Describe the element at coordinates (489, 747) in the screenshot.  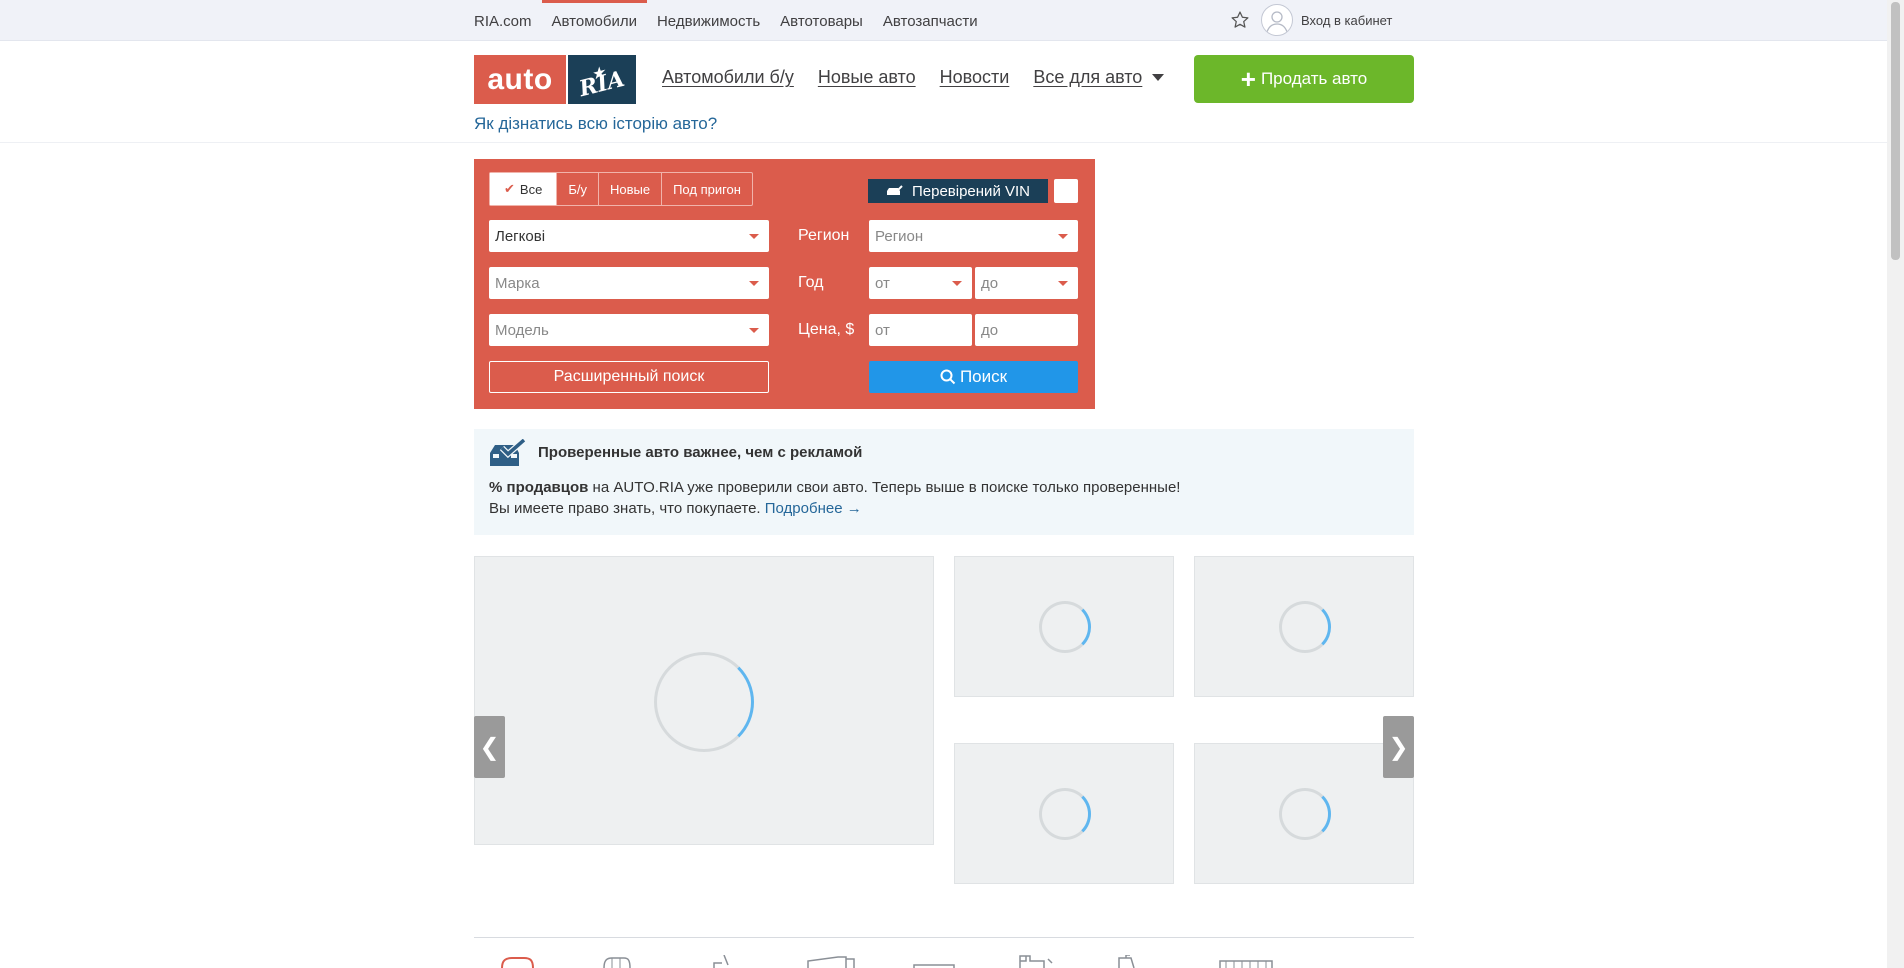
I see `carousel-prev-button: ❮` at that location.